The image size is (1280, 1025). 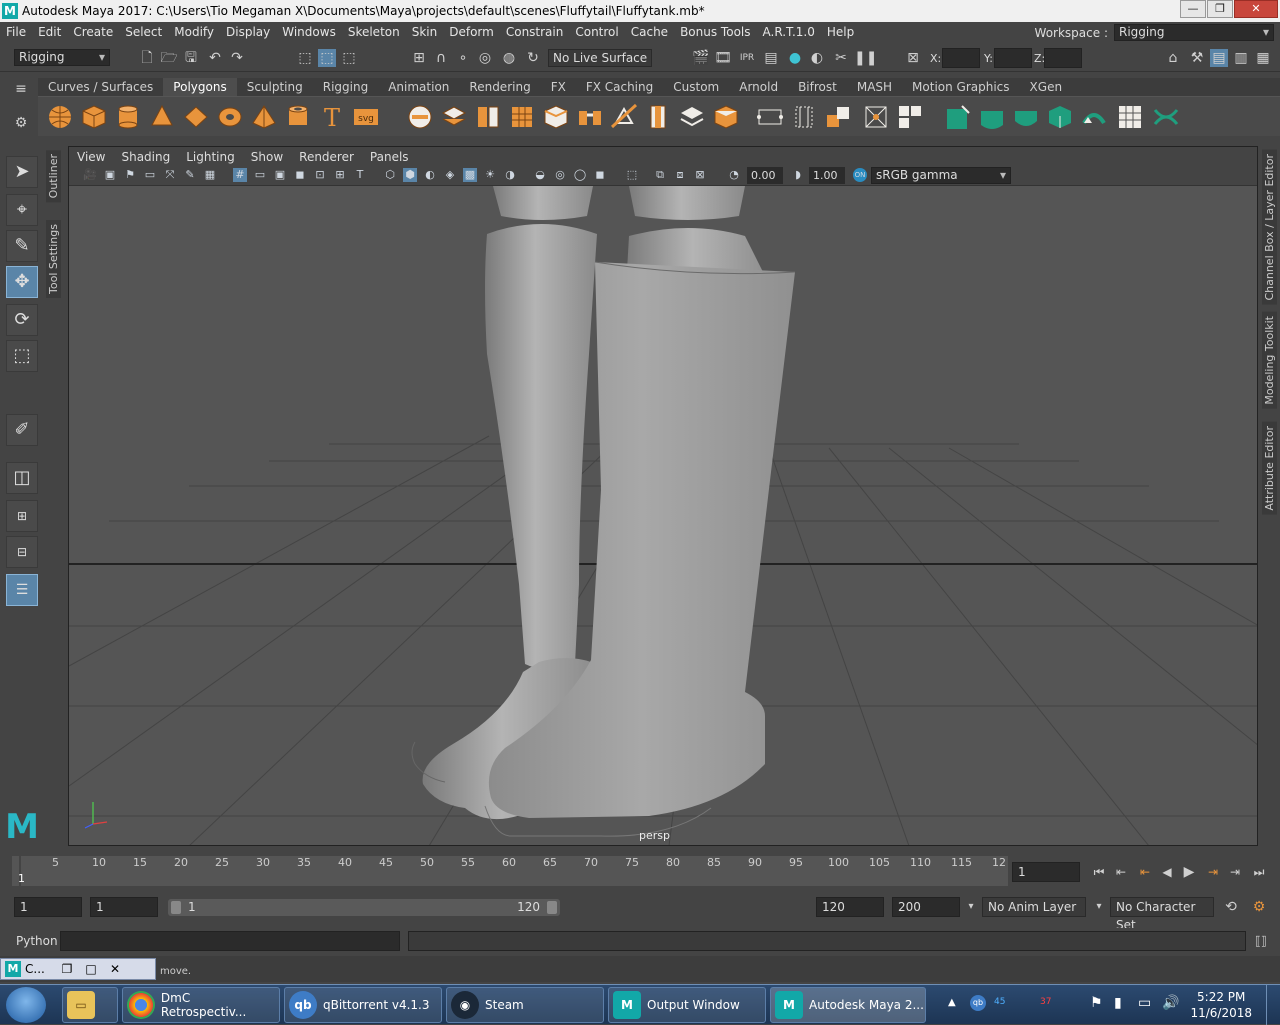 What do you see at coordinates (420, 117) in the screenshot?
I see `combine-icon` at bounding box center [420, 117].